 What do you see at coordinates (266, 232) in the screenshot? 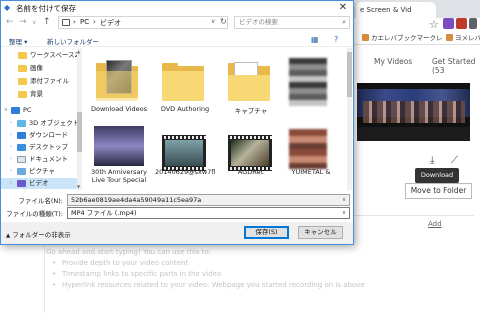
I see `save-button: 保存(S)` at bounding box center [266, 232].